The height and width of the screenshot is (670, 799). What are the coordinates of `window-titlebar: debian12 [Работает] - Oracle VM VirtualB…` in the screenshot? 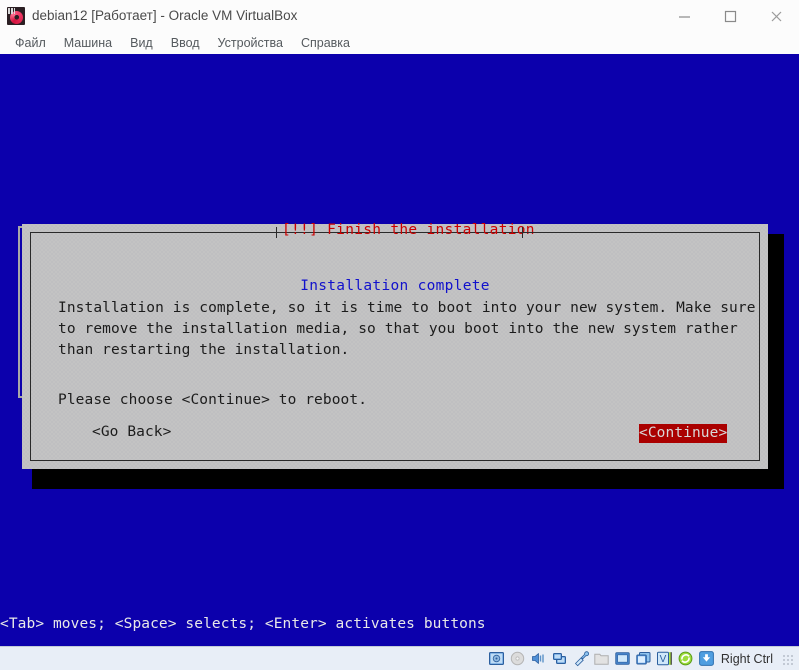 It's located at (399, 16).